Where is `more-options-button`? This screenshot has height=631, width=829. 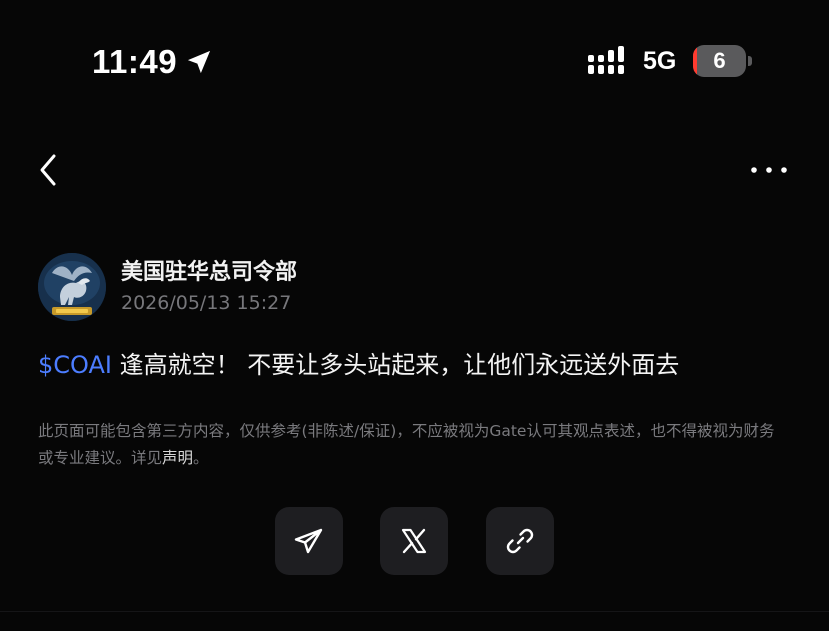
more-options-button is located at coordinates (770, 170).